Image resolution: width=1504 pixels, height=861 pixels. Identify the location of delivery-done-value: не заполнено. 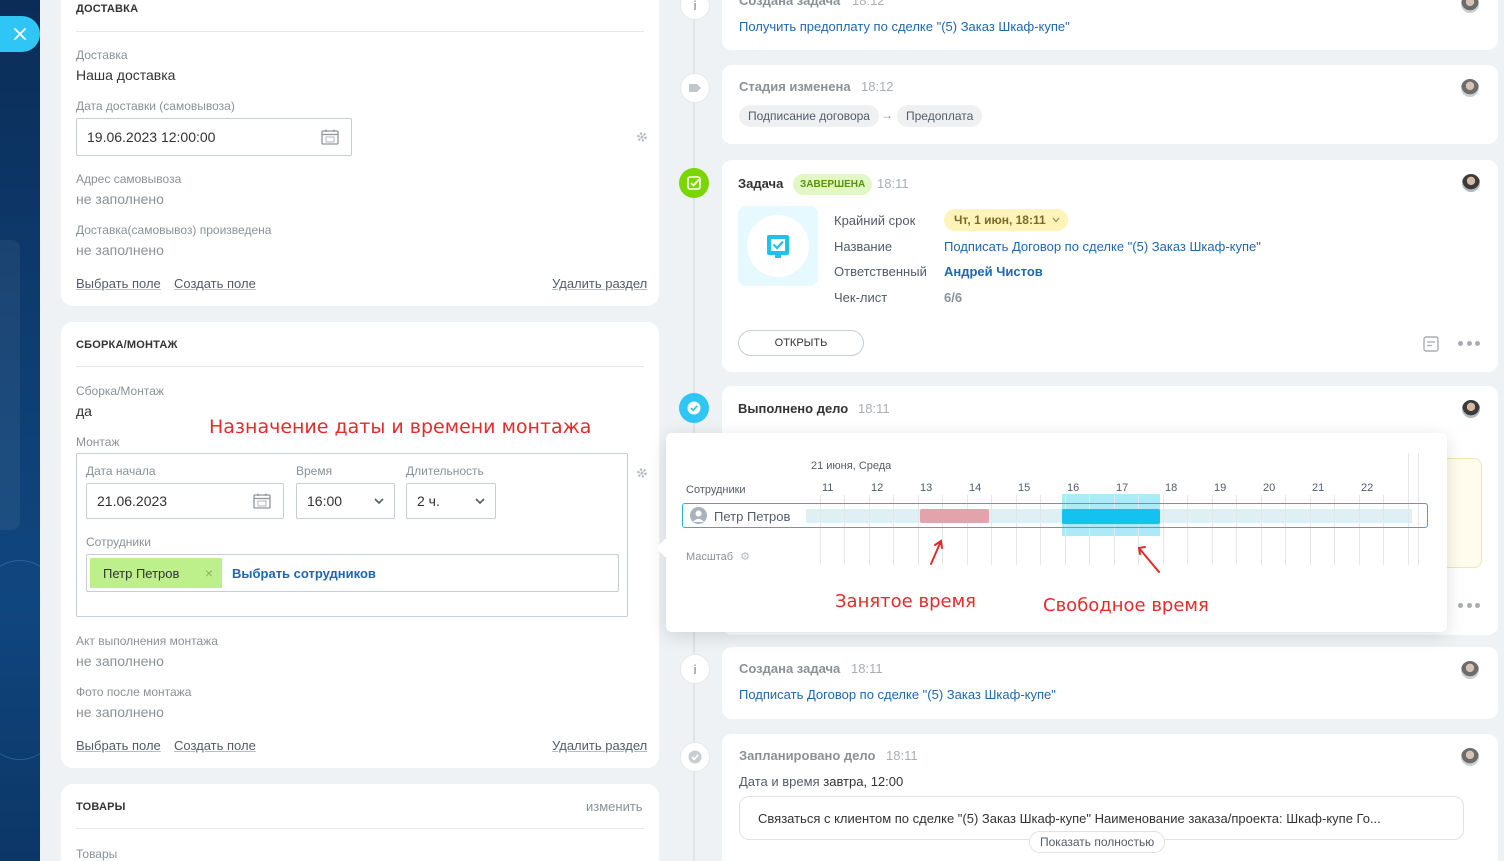
(120, 250).